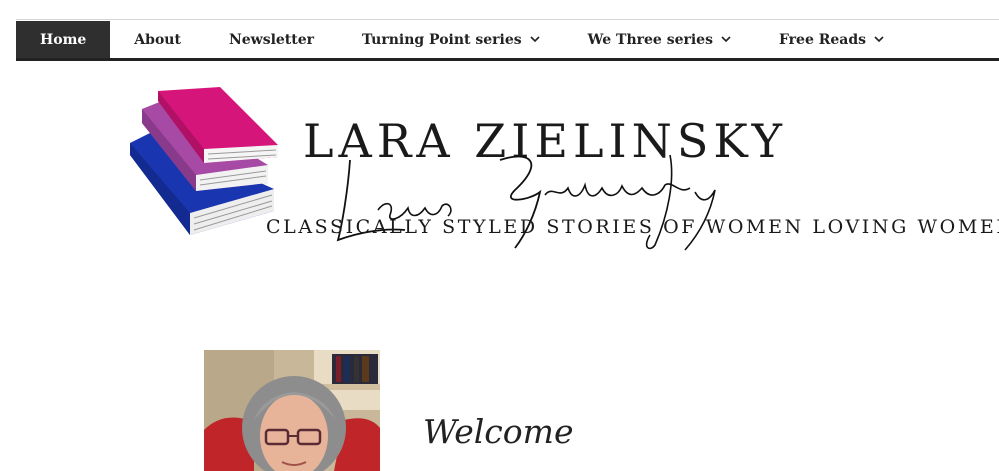 This screenshot has width=999, height=471. I want to click on nav-label: Home, so click(63, 39).